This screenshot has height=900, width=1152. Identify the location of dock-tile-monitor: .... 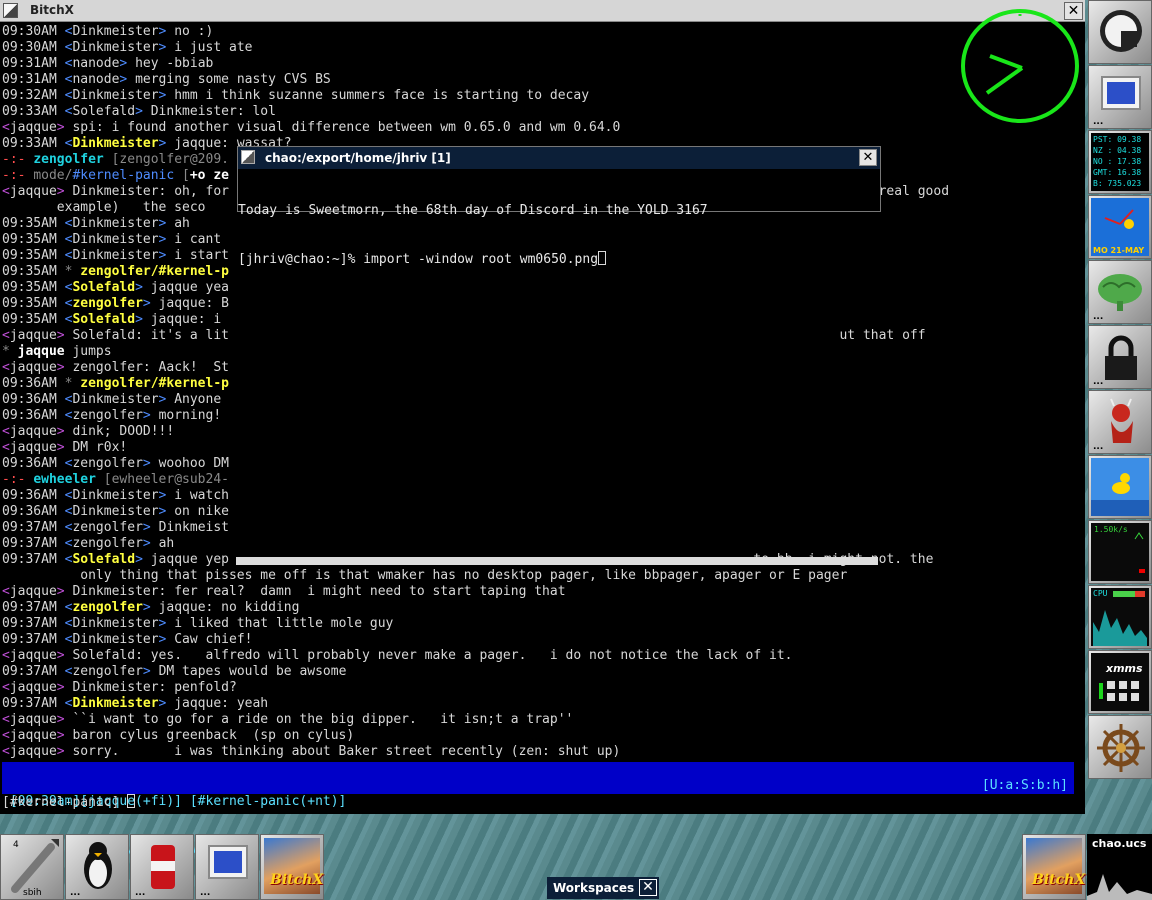
(1120, 97).